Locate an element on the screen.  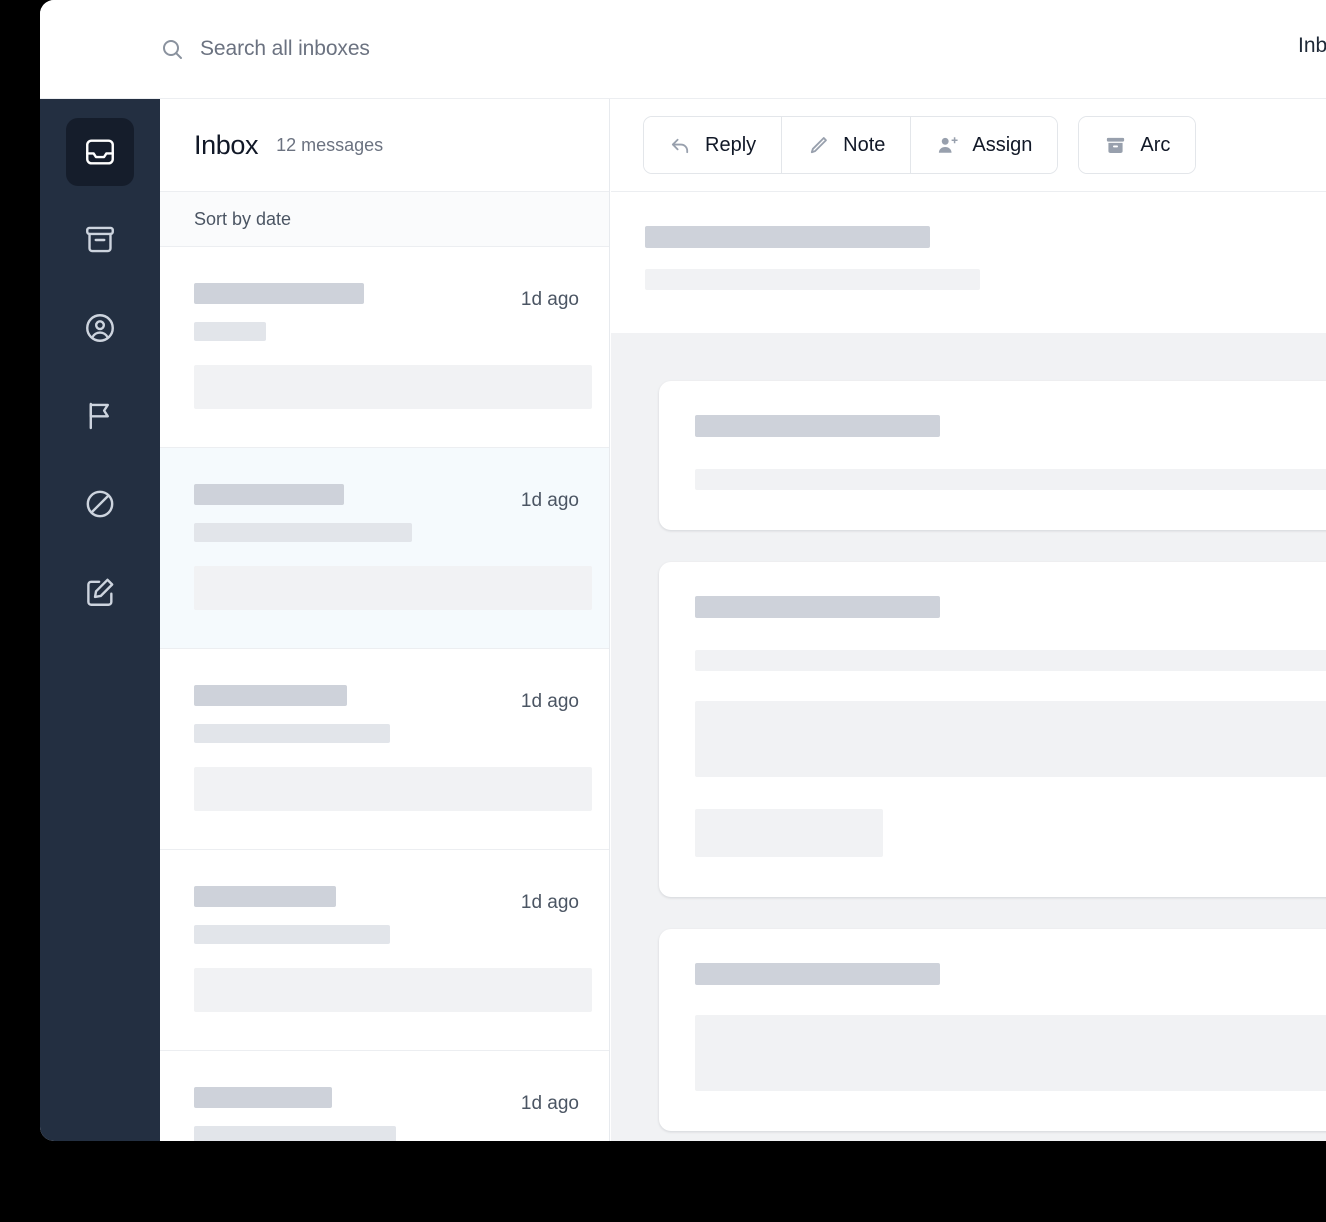
archive-box-icon is located at coordinates (1115, 145).